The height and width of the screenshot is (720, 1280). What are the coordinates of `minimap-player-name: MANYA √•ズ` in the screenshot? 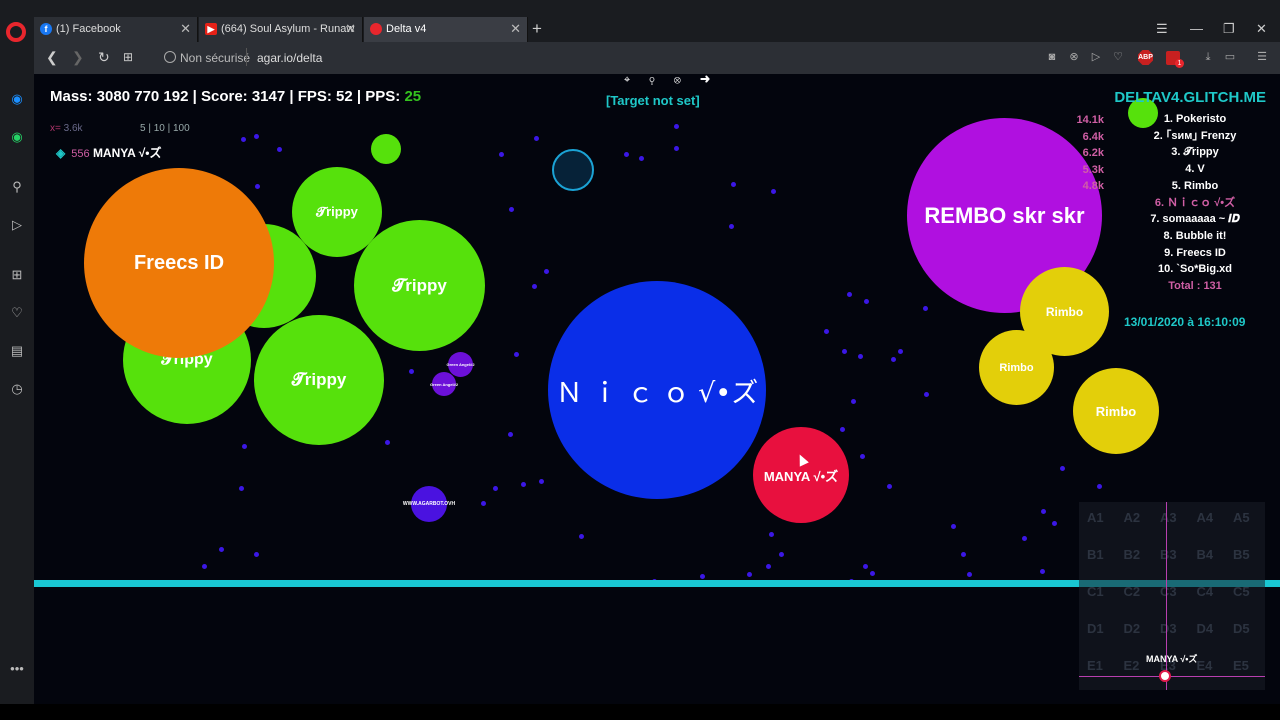 It's located at (1172, 659).